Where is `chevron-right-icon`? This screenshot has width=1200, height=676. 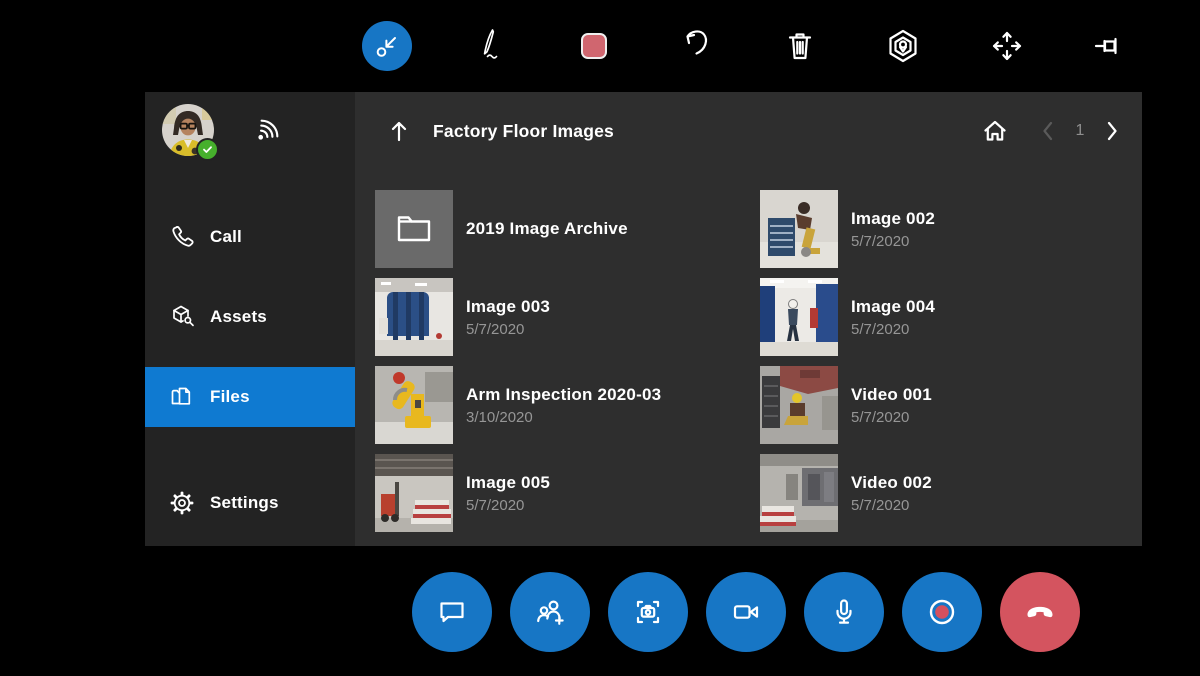
chevron-right-icon is located at coordinates (1112, 131).